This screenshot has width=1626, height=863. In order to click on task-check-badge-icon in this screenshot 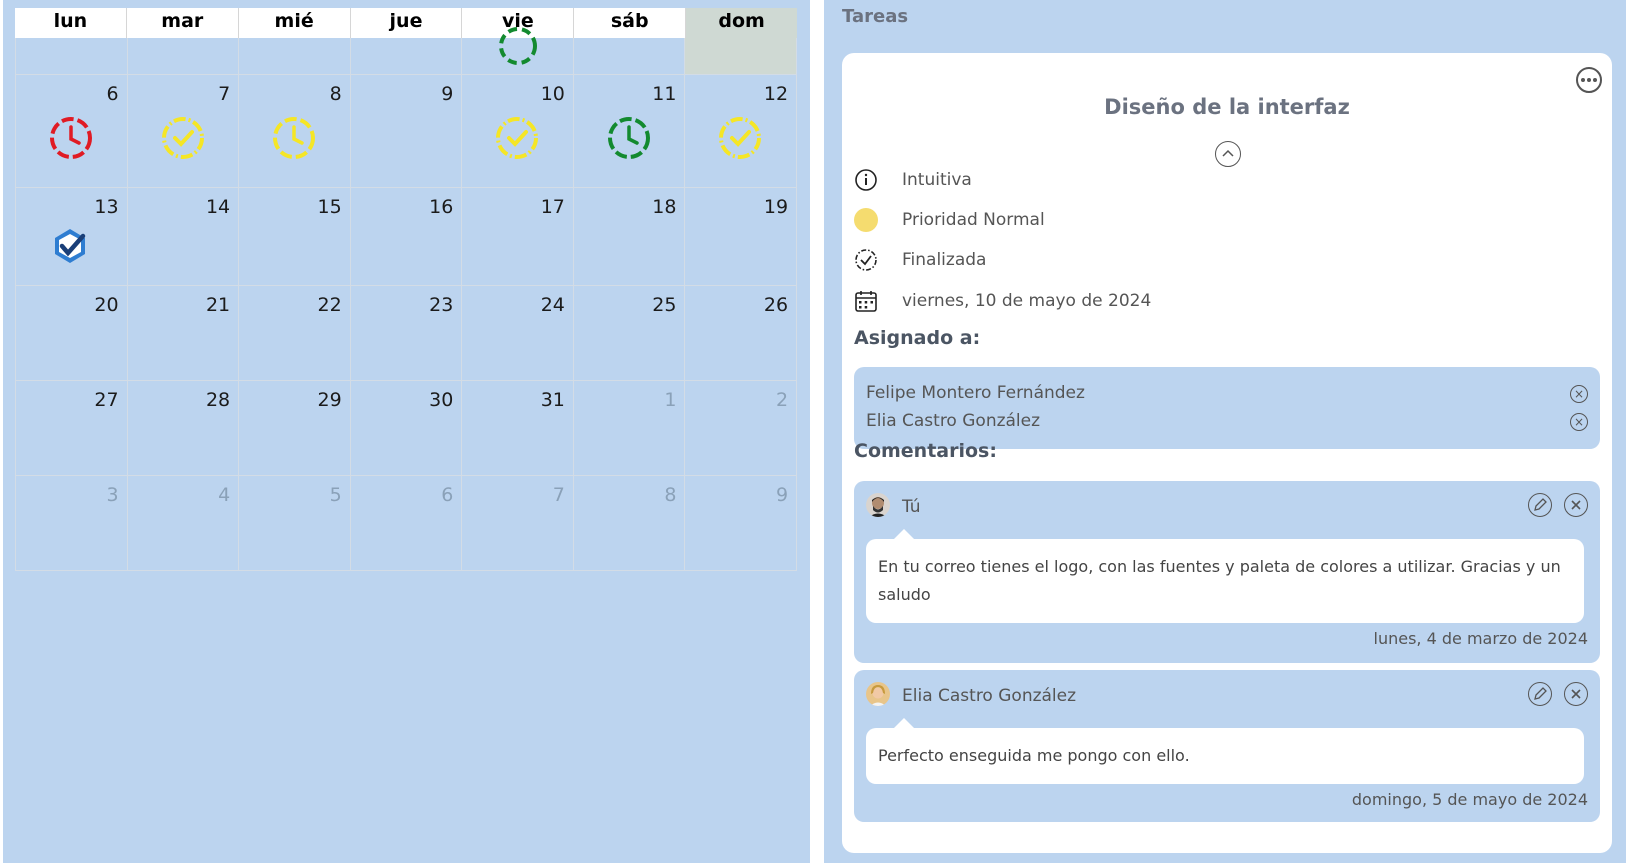, I will do `click(70, 246)`.